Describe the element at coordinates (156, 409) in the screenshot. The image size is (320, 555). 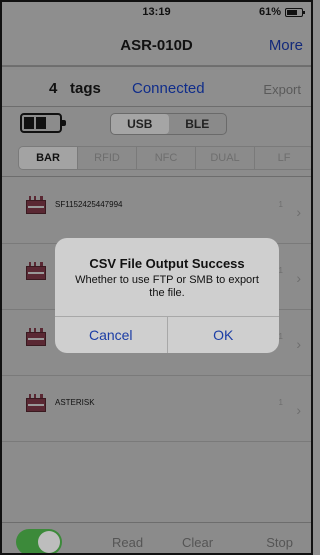
I see `list-item: ASTERISK 1 ›` at that location.